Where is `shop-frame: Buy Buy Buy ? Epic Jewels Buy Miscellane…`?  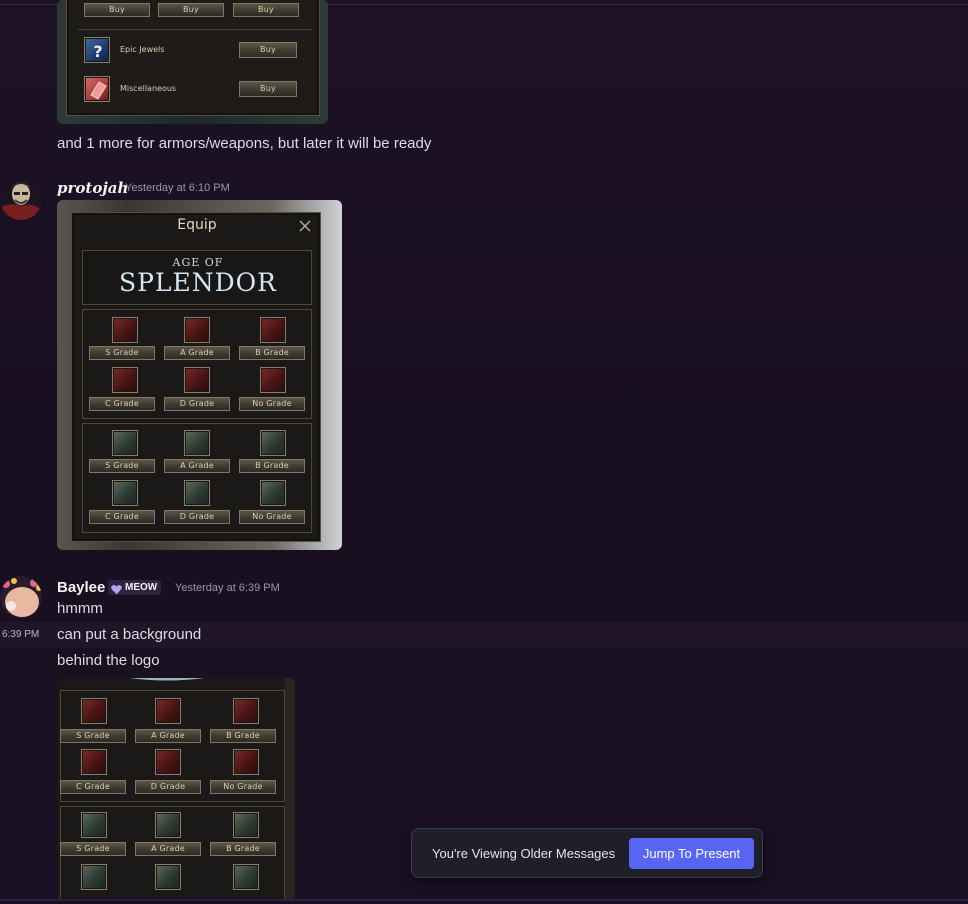
shop-frame: Buy Buy Buy ? Epic Jewels Buy Miscellane… is located at coordinates (193, 58).